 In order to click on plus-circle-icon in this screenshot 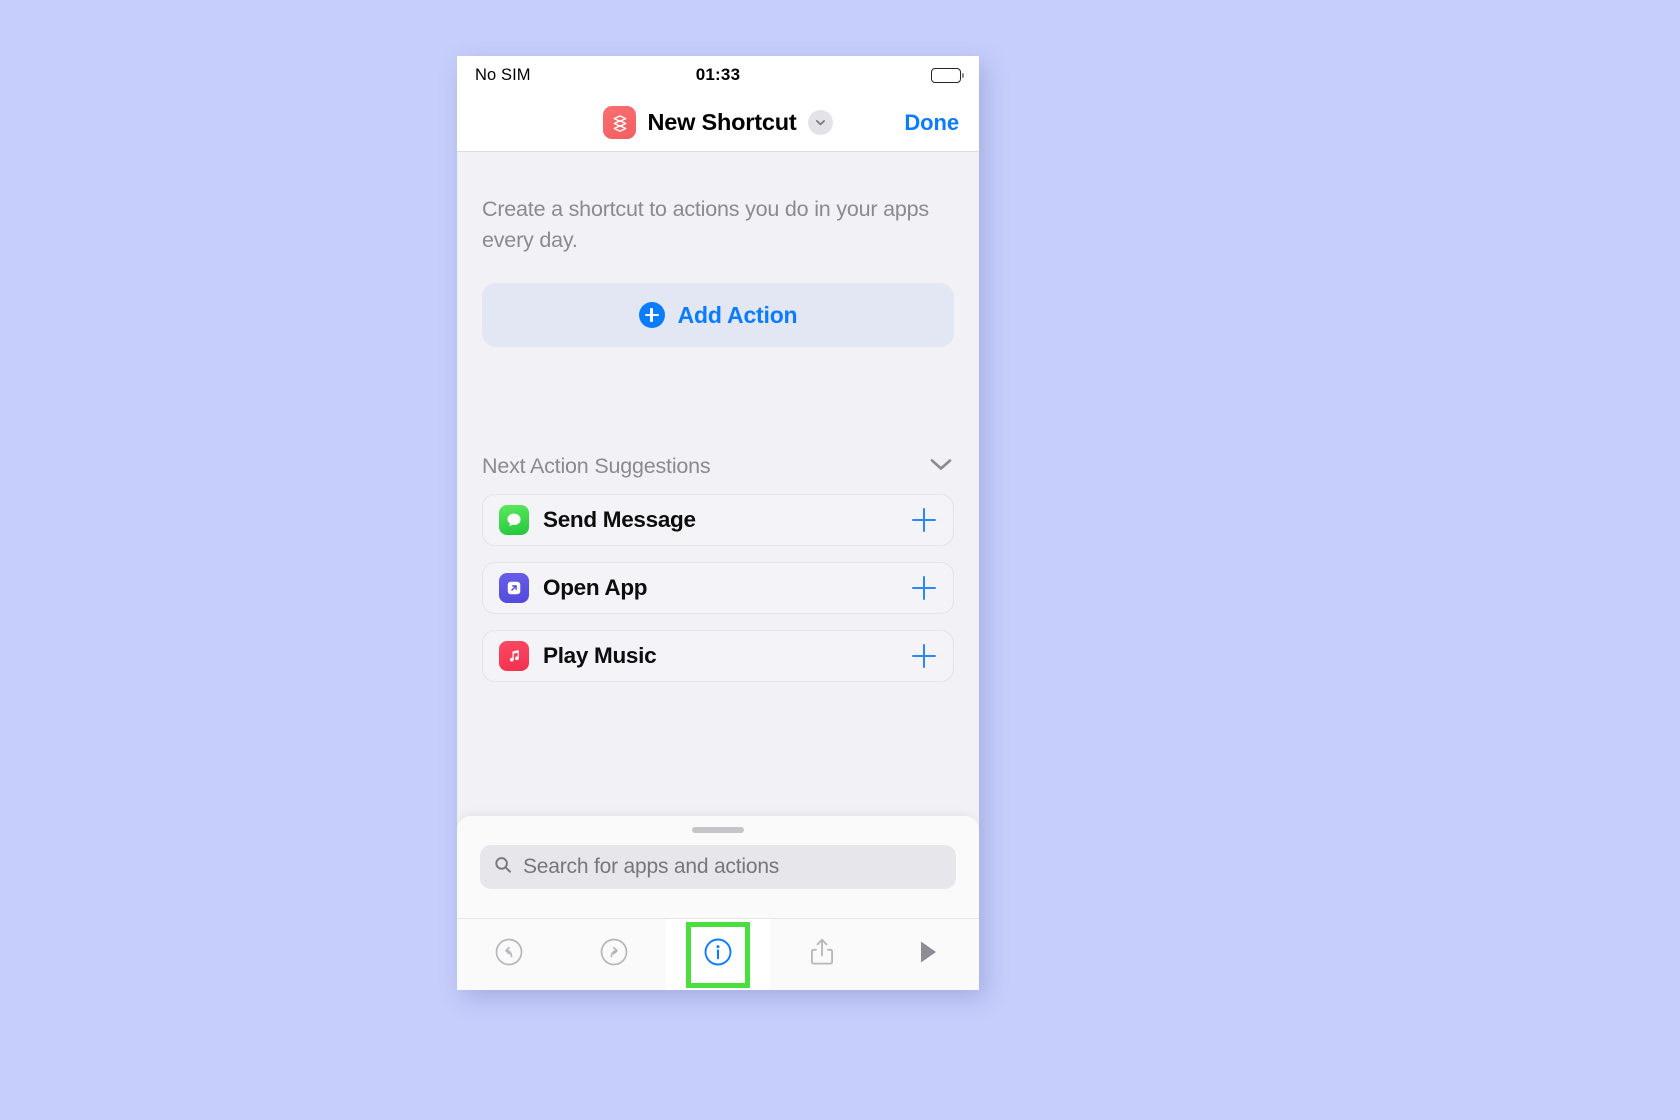, I will do `click(651, 315)`.